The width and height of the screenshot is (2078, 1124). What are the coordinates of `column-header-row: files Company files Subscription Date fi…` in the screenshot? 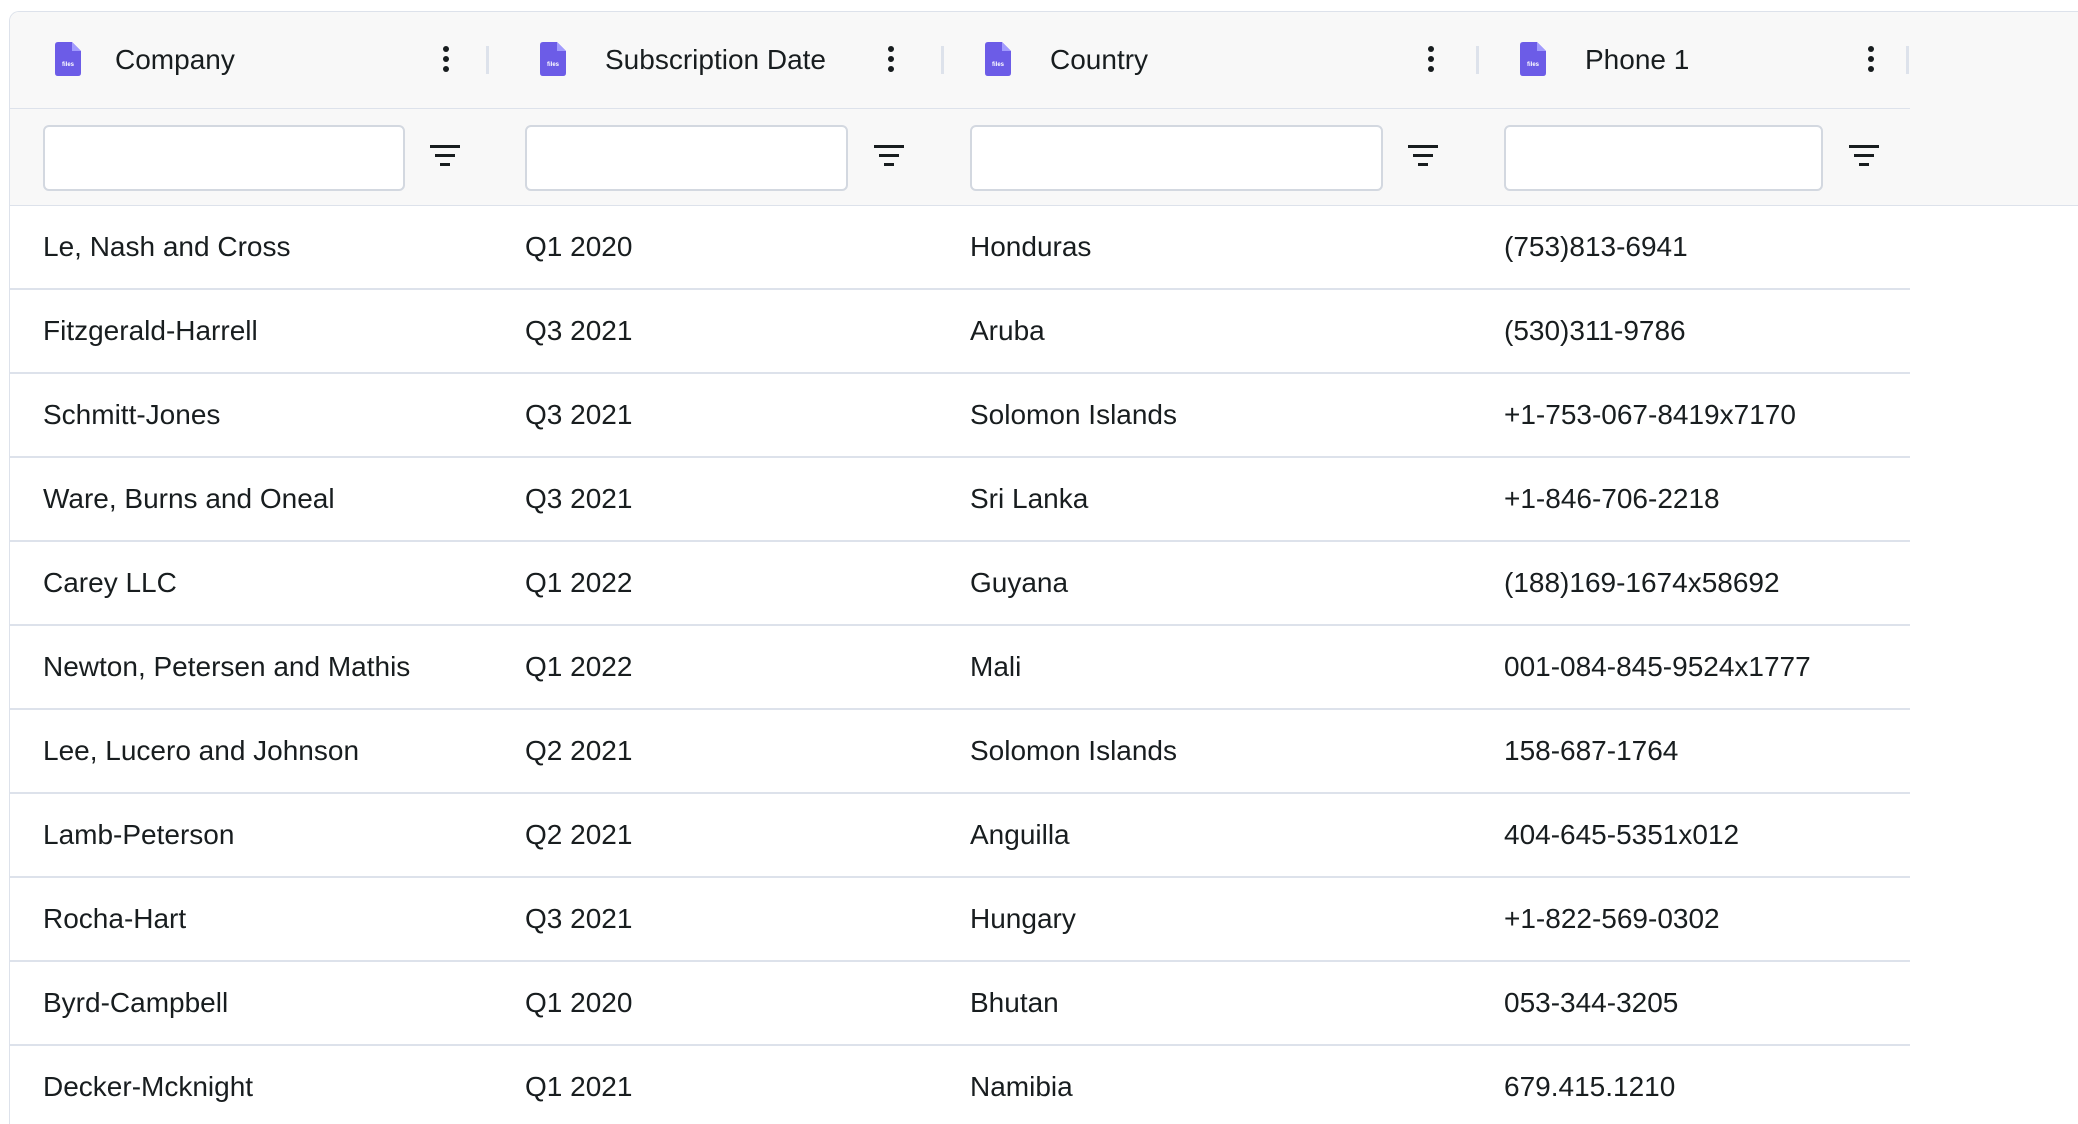 It's located at (960, 60).